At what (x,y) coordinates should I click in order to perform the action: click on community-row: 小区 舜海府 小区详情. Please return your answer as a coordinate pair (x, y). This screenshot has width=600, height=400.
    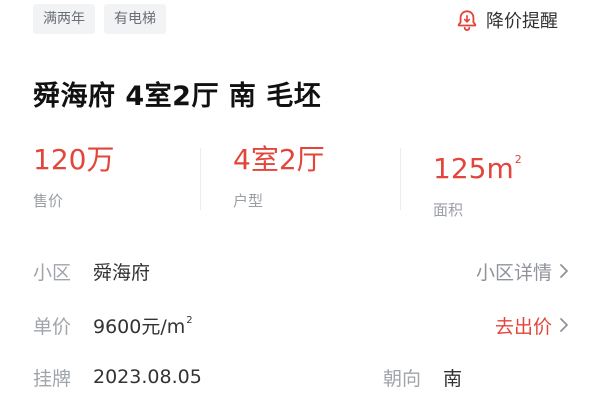
    Looking at the image, I should click on (301, 271).